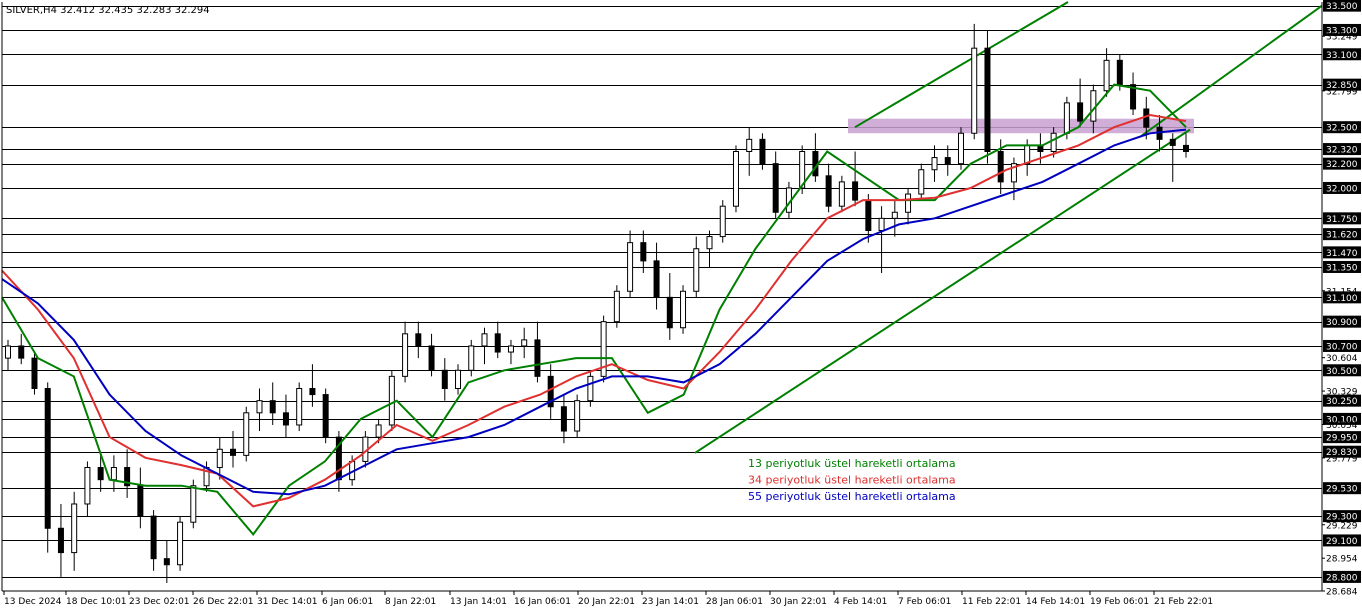 This screenshot has height=611, width=1362. What do you see at coordinates (33, 602) in the screenshot?
I see `x-tick-label: 13 Dec 2024` at bounding box center [33, 602].